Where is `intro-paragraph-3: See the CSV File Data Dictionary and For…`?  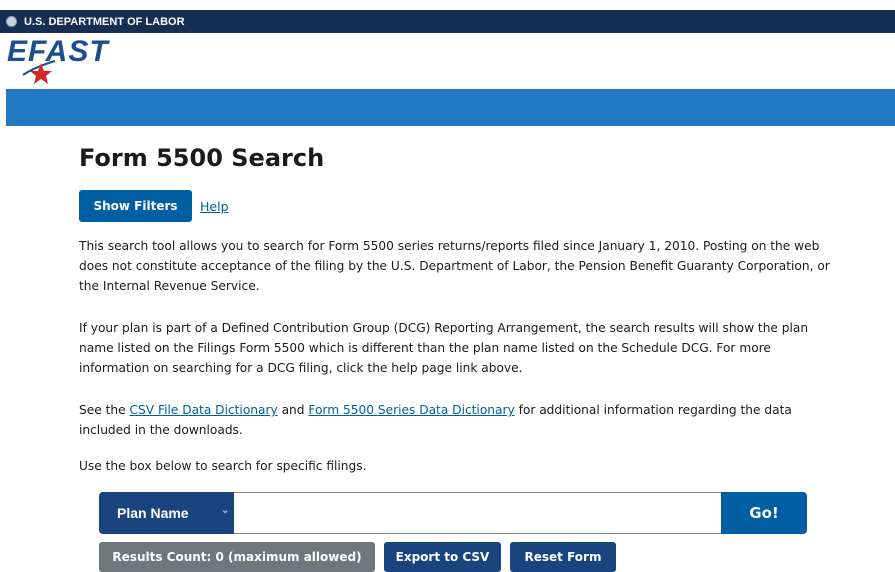
intro-paragraph-3: See the CSV File Data Dictionary and For… is located at coordinates (459, 420).